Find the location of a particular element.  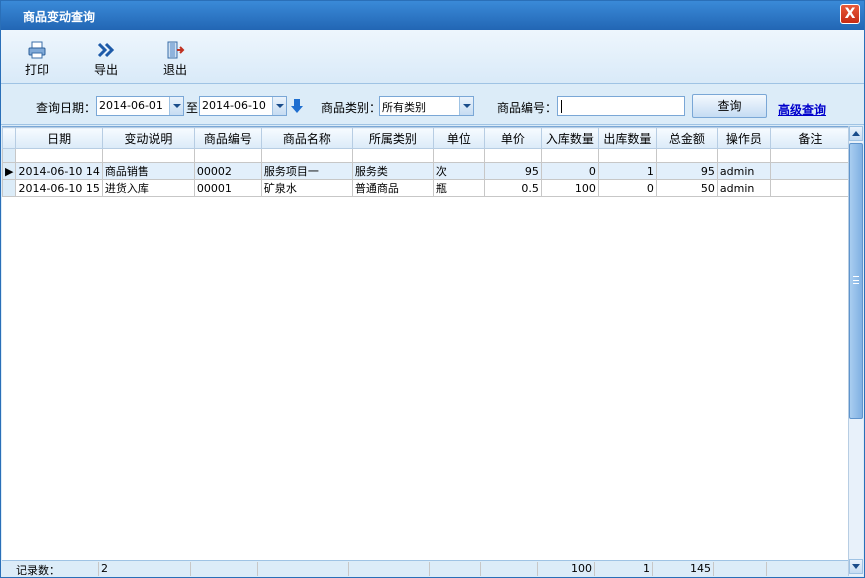

toolbar: 打印 导出 退出 is located at coordinates (432, 57).